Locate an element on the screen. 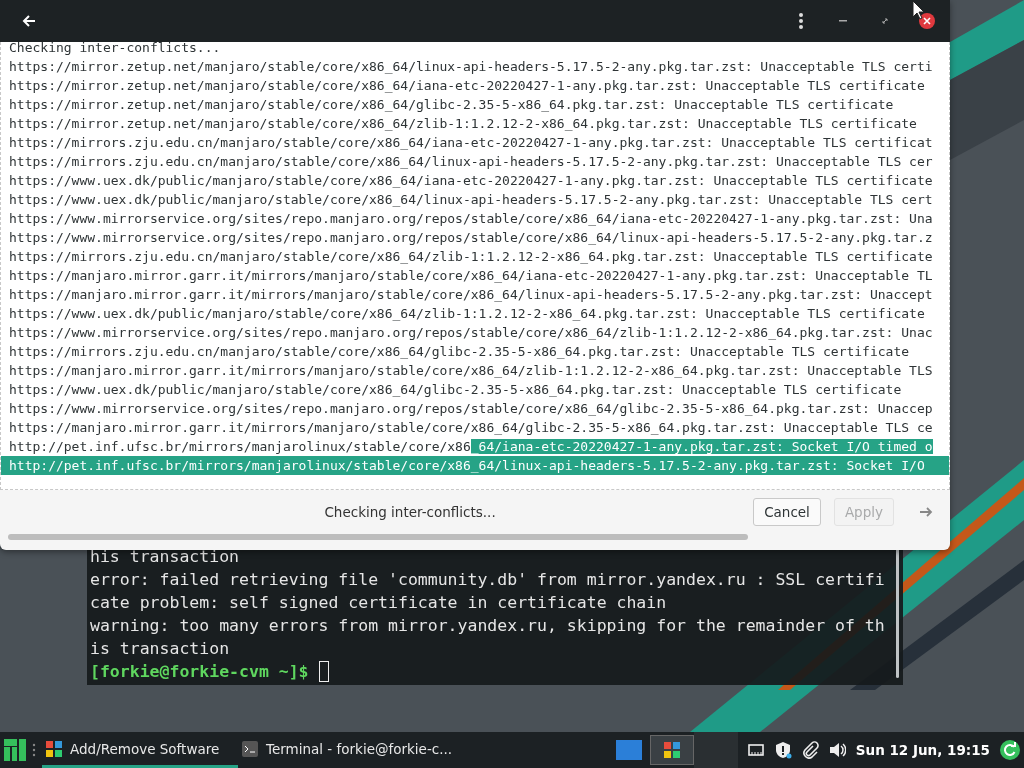  log-line: https://manjaro.mirror.garr.it/mirrors/manjaro/stable/core/x86_64/zlib-1:1.2.12-2-x86_64.pkg.tar.zst: Unacceptable TLS is located at coordinates (471, 371).